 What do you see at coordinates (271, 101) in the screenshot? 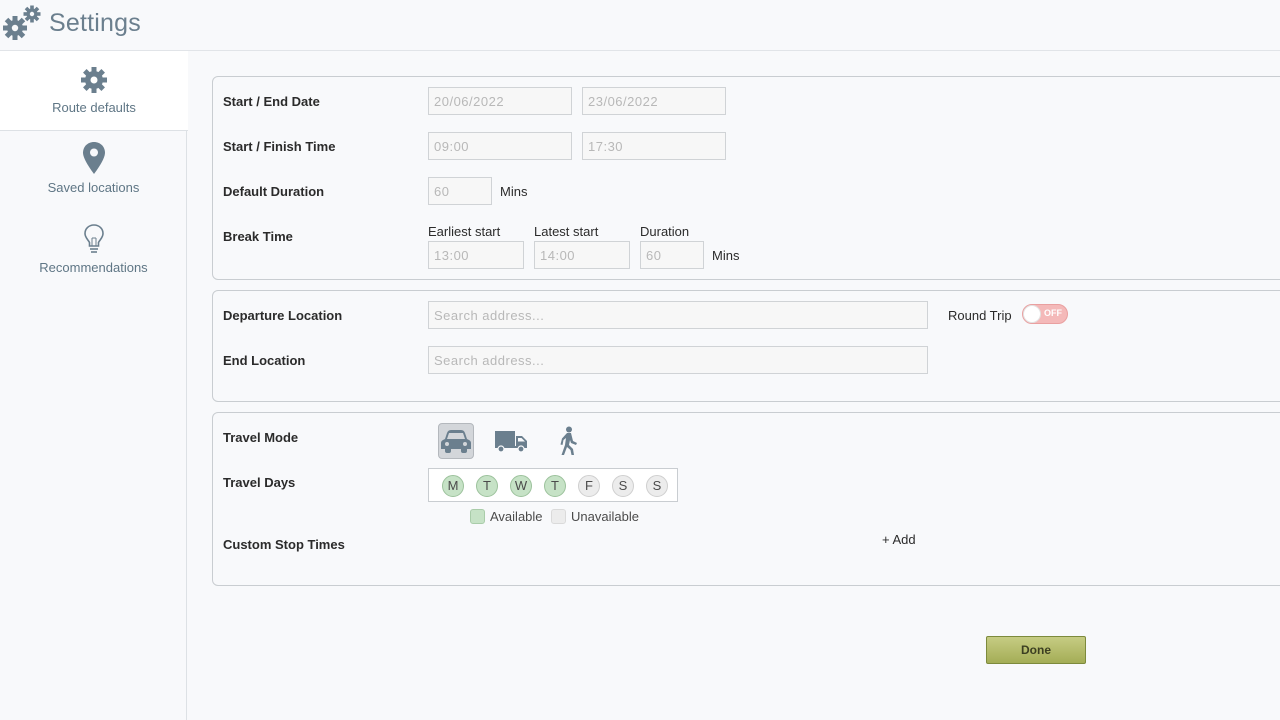
I see `start-end-date-label: Start / End Date` at bounding box center [271, 101].